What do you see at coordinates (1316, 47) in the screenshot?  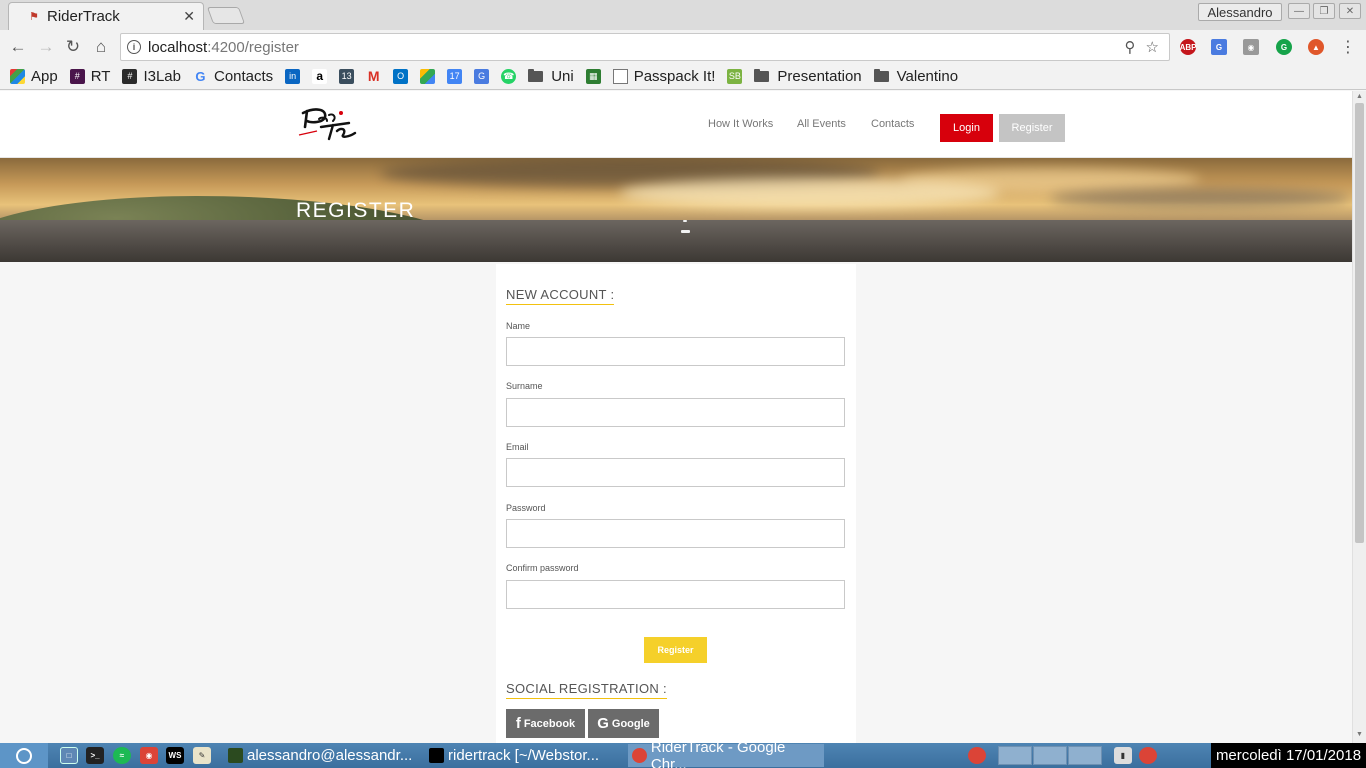 I see `extension-icon: ▲` at bounding box center [1316, 47].